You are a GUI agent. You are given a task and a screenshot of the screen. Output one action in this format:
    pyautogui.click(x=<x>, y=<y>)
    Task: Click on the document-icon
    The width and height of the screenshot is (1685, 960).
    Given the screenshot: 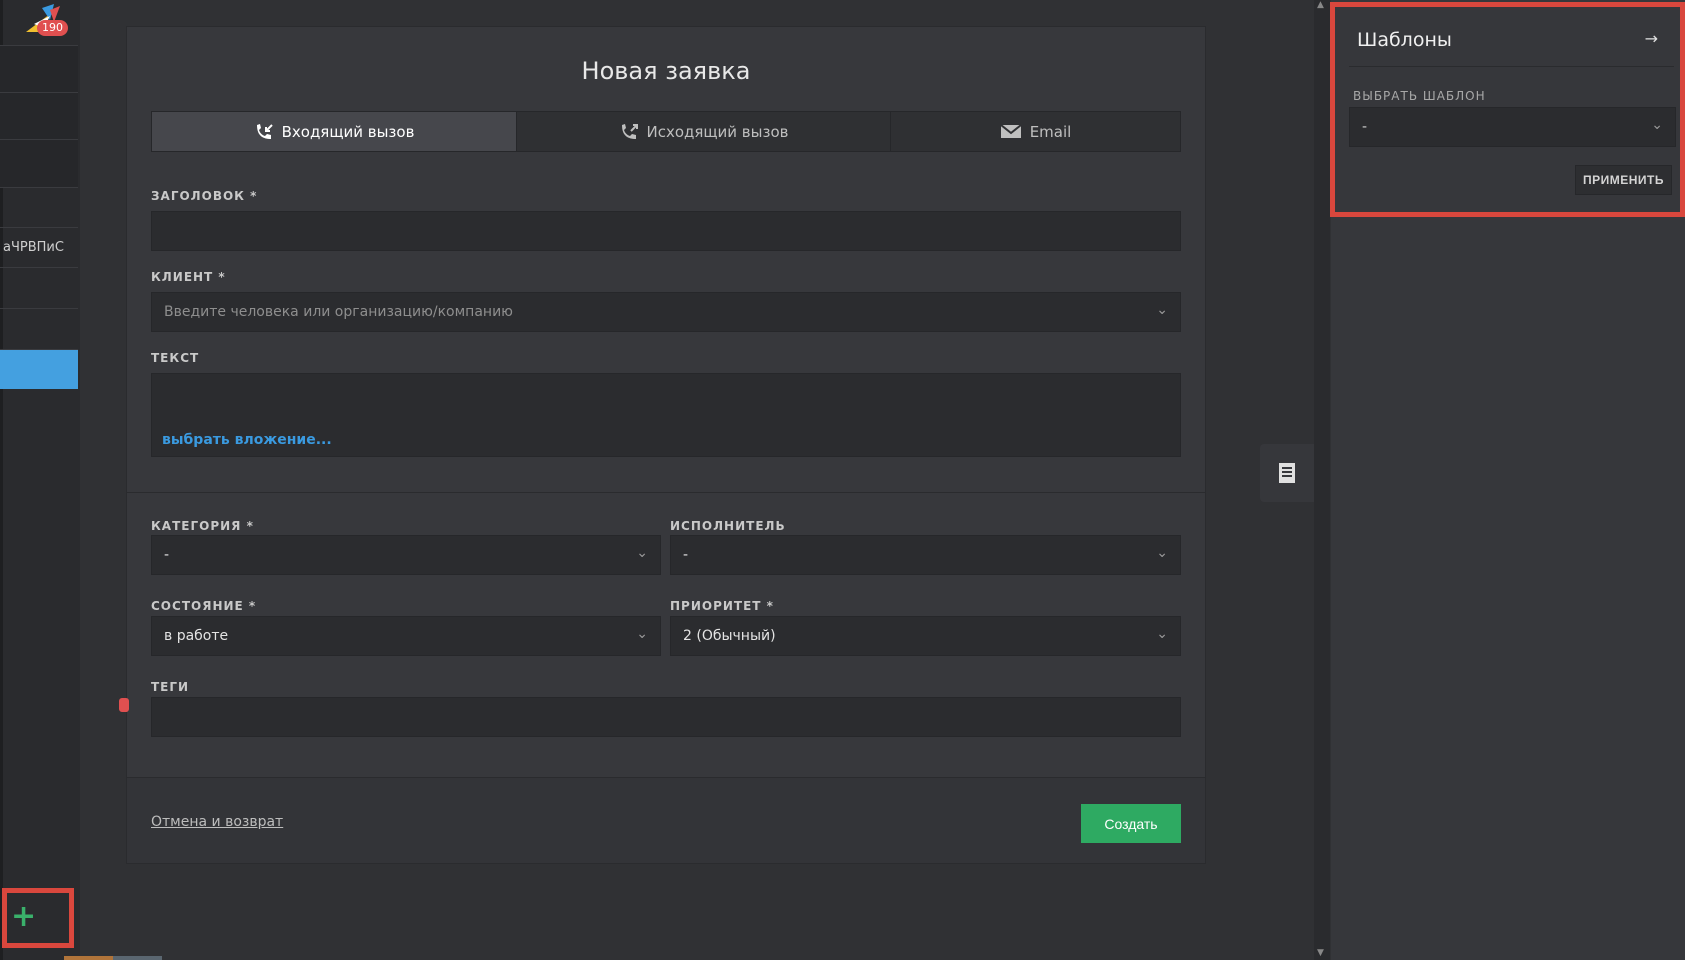 What is the action you would take?
    pyautogui.click(x=1287, y=473)
    